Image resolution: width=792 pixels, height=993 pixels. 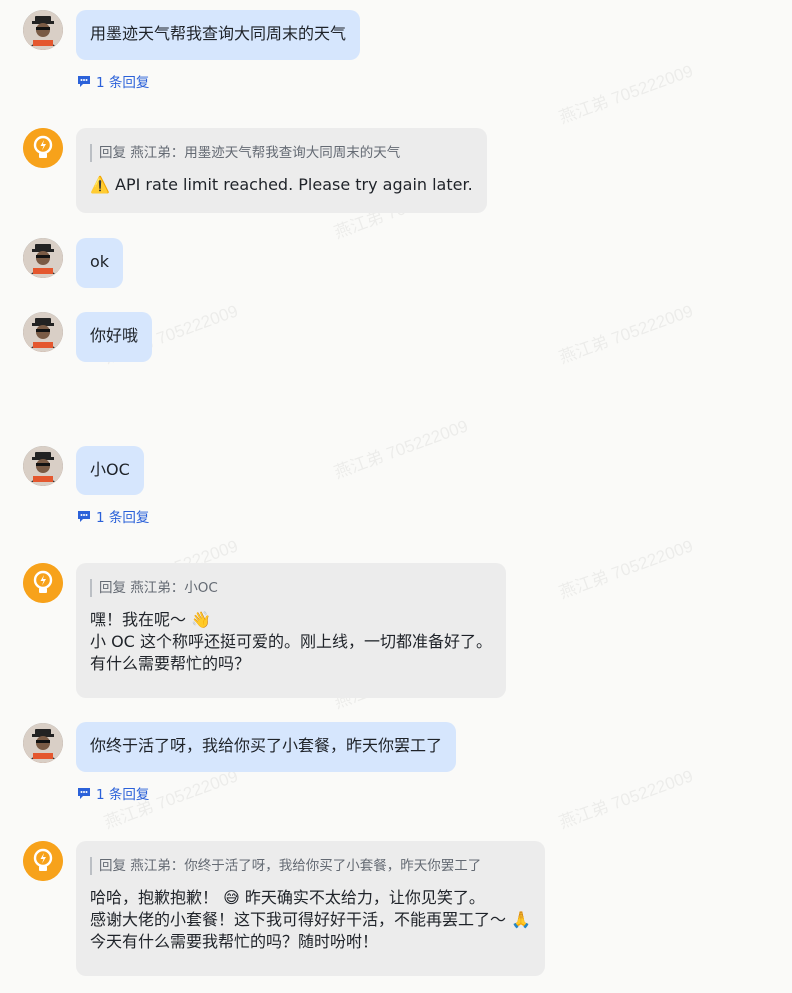 I want to click on reply-quote: 回复 燕江弟：用墨迹天气帮我查询大同周末的天气, so click(x=281, y=153).